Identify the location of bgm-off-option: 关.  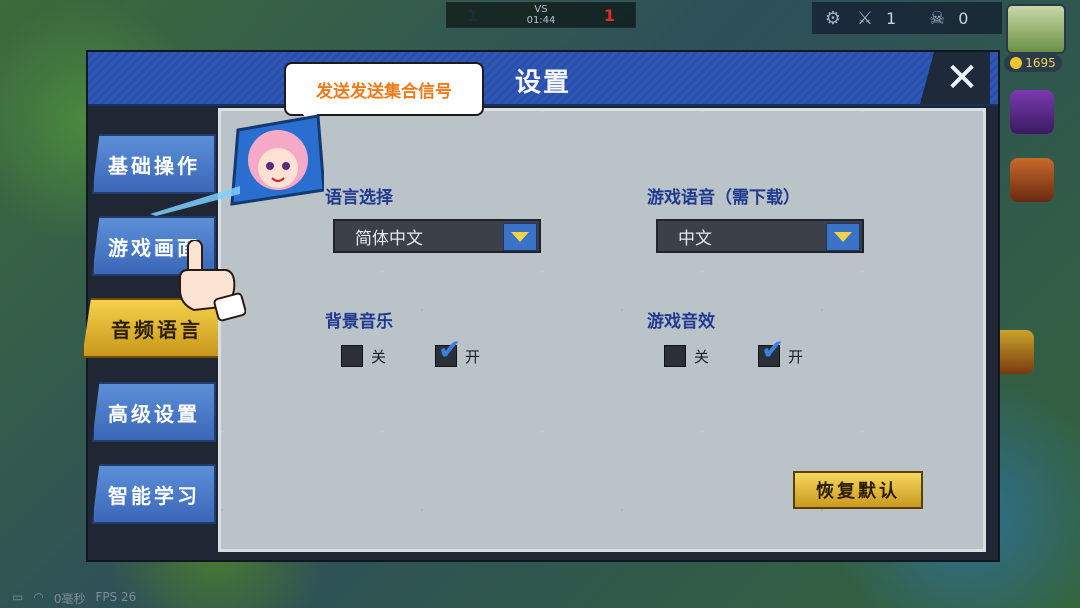
(363, 356).